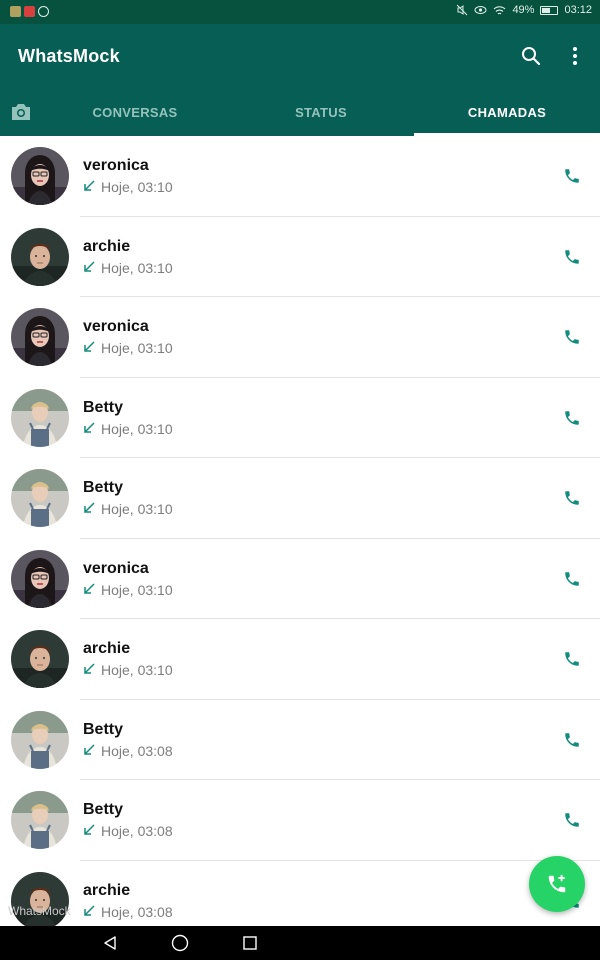 This screenshot has height=960, width=600. I want to click on notification-icons, so click(29, 11).